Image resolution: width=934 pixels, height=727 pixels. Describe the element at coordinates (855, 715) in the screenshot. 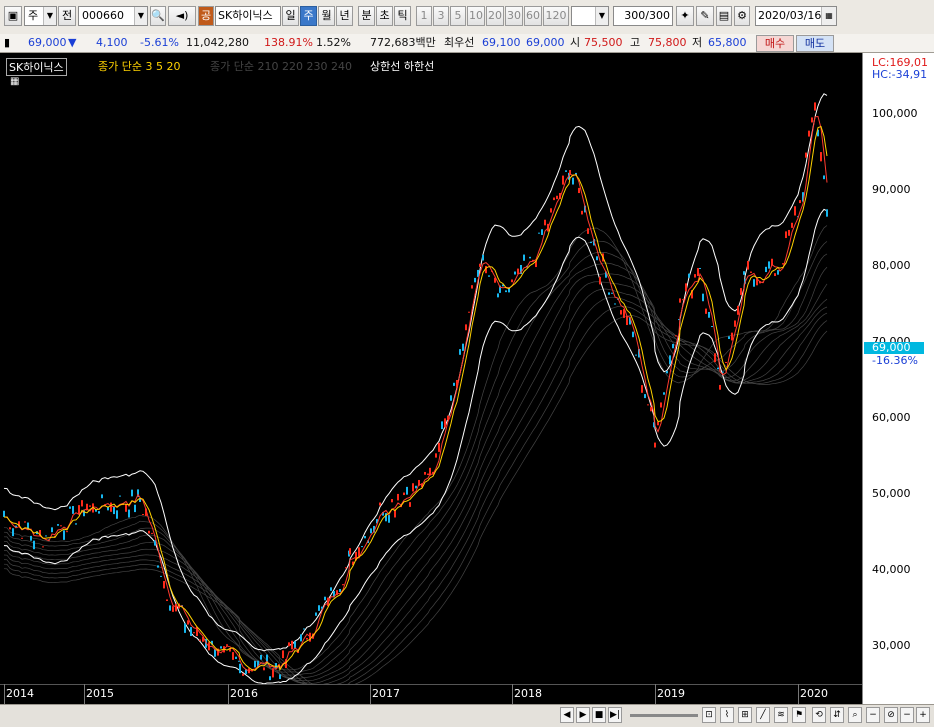

I see `search-chart-icon: ⌕` at that location.